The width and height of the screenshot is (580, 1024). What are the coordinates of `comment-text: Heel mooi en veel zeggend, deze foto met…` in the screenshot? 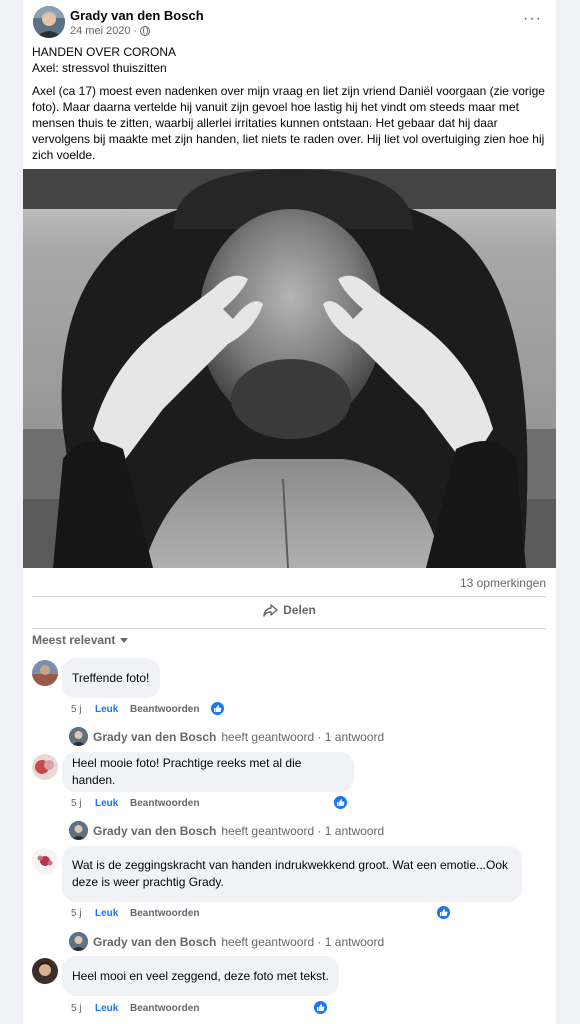 It's located at (200, 975).